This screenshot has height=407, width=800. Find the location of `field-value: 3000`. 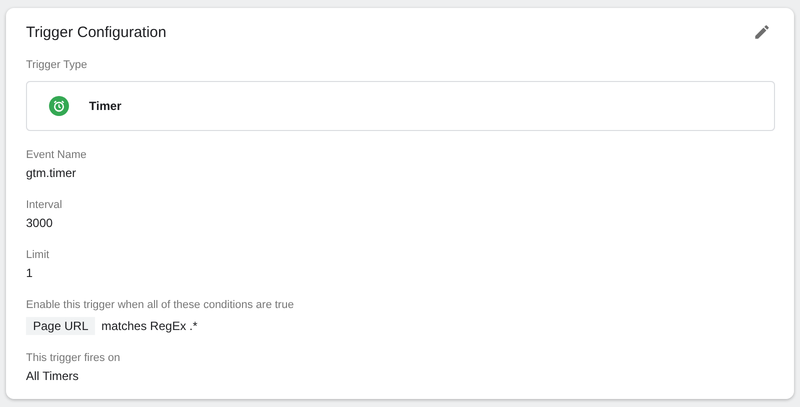

field-value: 3000 is located at coordinates (40, 223).